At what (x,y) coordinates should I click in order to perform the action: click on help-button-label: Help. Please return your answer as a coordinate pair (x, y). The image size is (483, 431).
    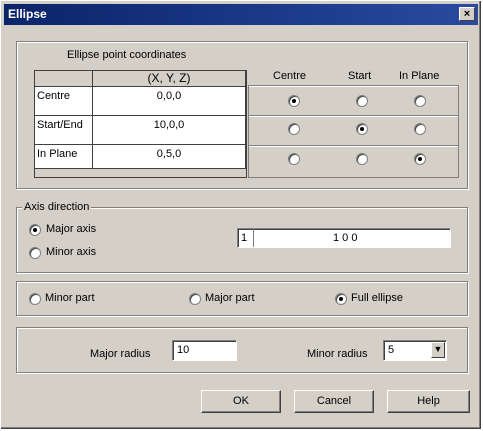
    Looking at the image, I should click on (428, 401).